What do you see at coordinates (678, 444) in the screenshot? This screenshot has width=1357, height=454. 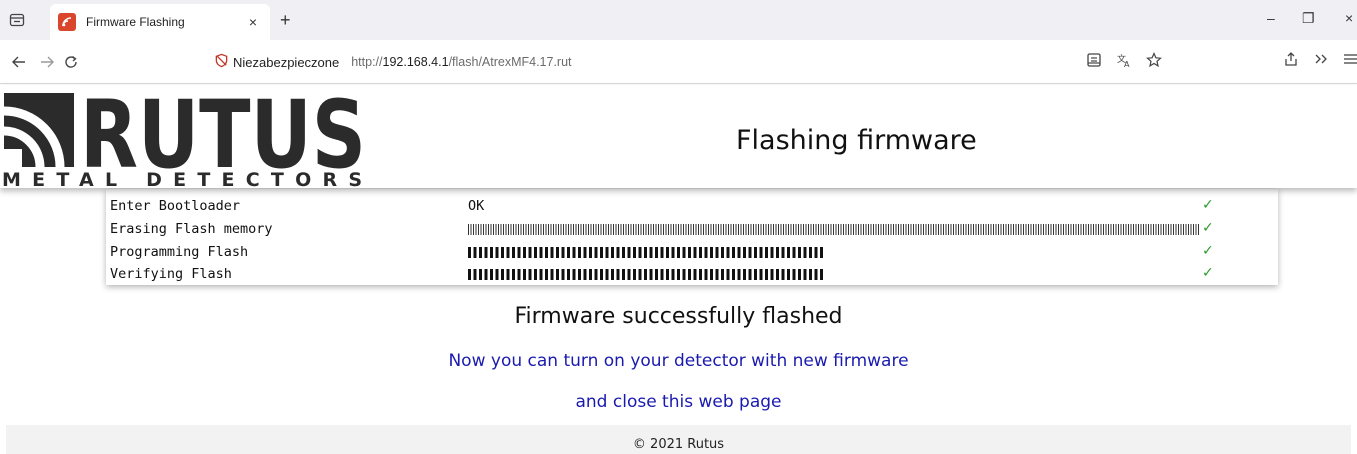 I see `copyright-text: © 2021 Rutus` at bounding box center [678, 444].